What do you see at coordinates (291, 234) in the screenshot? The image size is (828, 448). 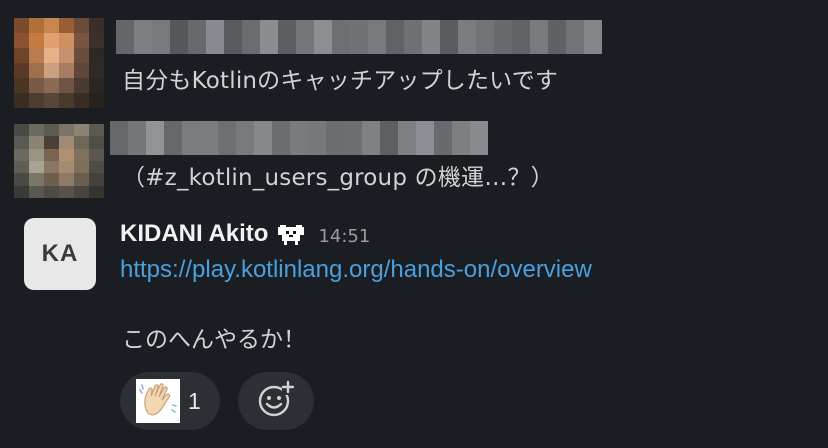 I see `dog-emoji-icon` at bounding box center [291, 234].